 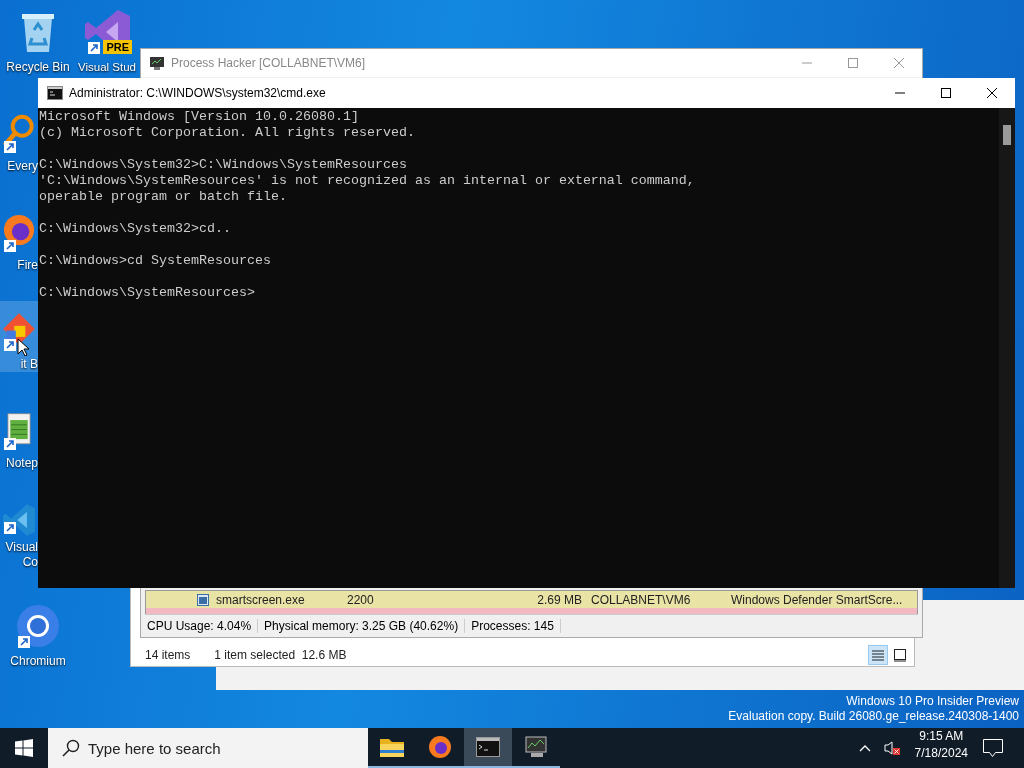 What do you see at coordinates (21, 463) in the screenshot?
I see `icon-label: Notep` at bounding box center [21, 463].